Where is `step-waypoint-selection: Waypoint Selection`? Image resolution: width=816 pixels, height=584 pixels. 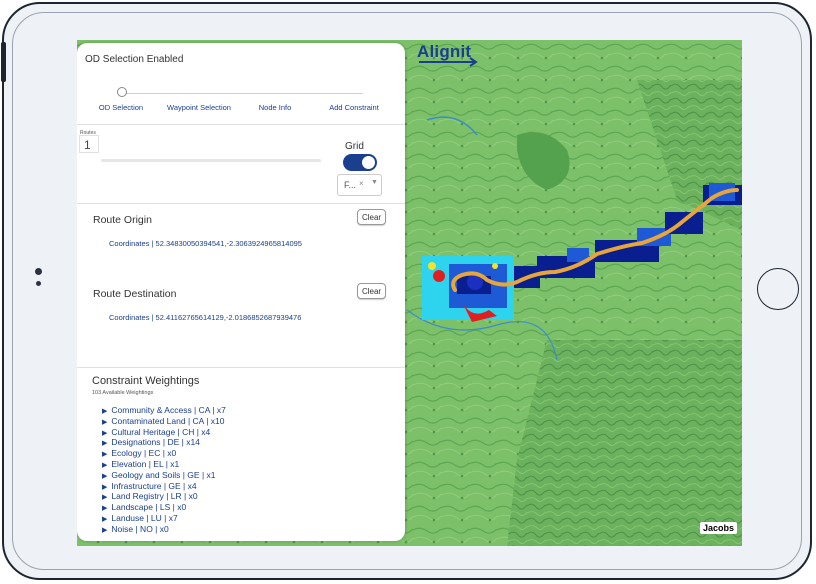
step-waypoint-selection: Waypoint Selection is located at coordinates (199, 107).